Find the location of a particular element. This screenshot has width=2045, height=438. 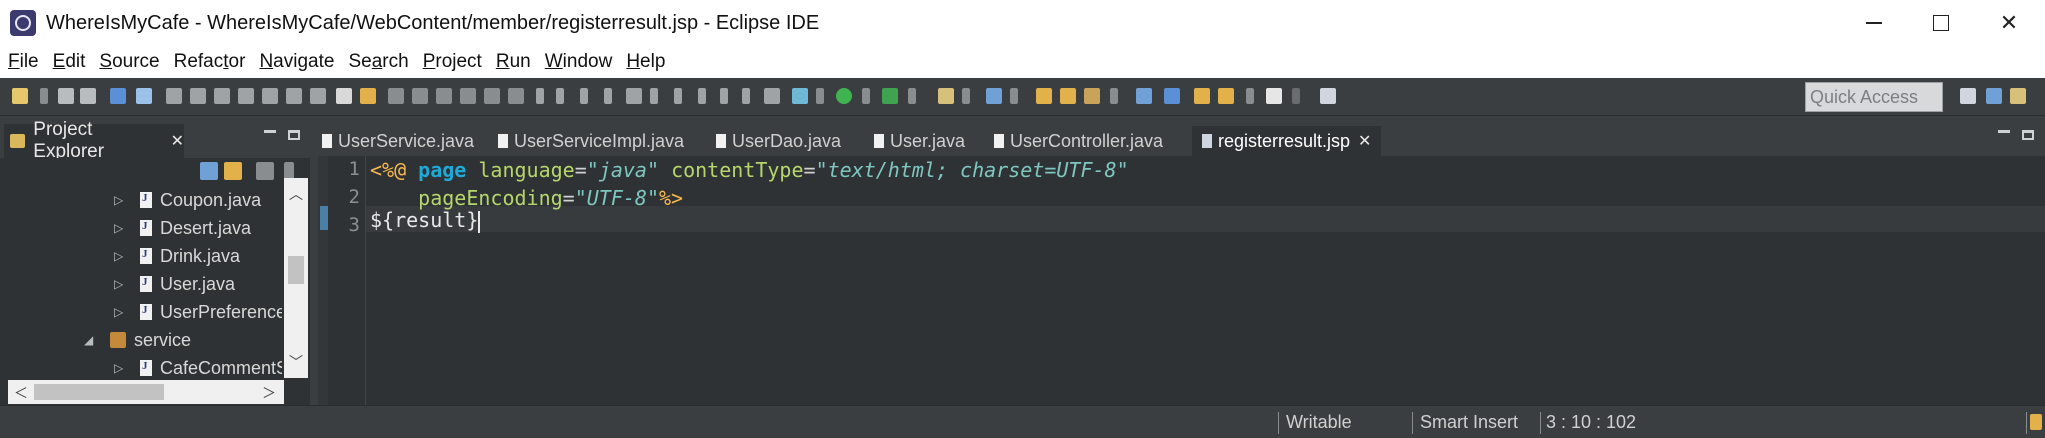

collapse-all-icon is located at coordinates (209, 171).